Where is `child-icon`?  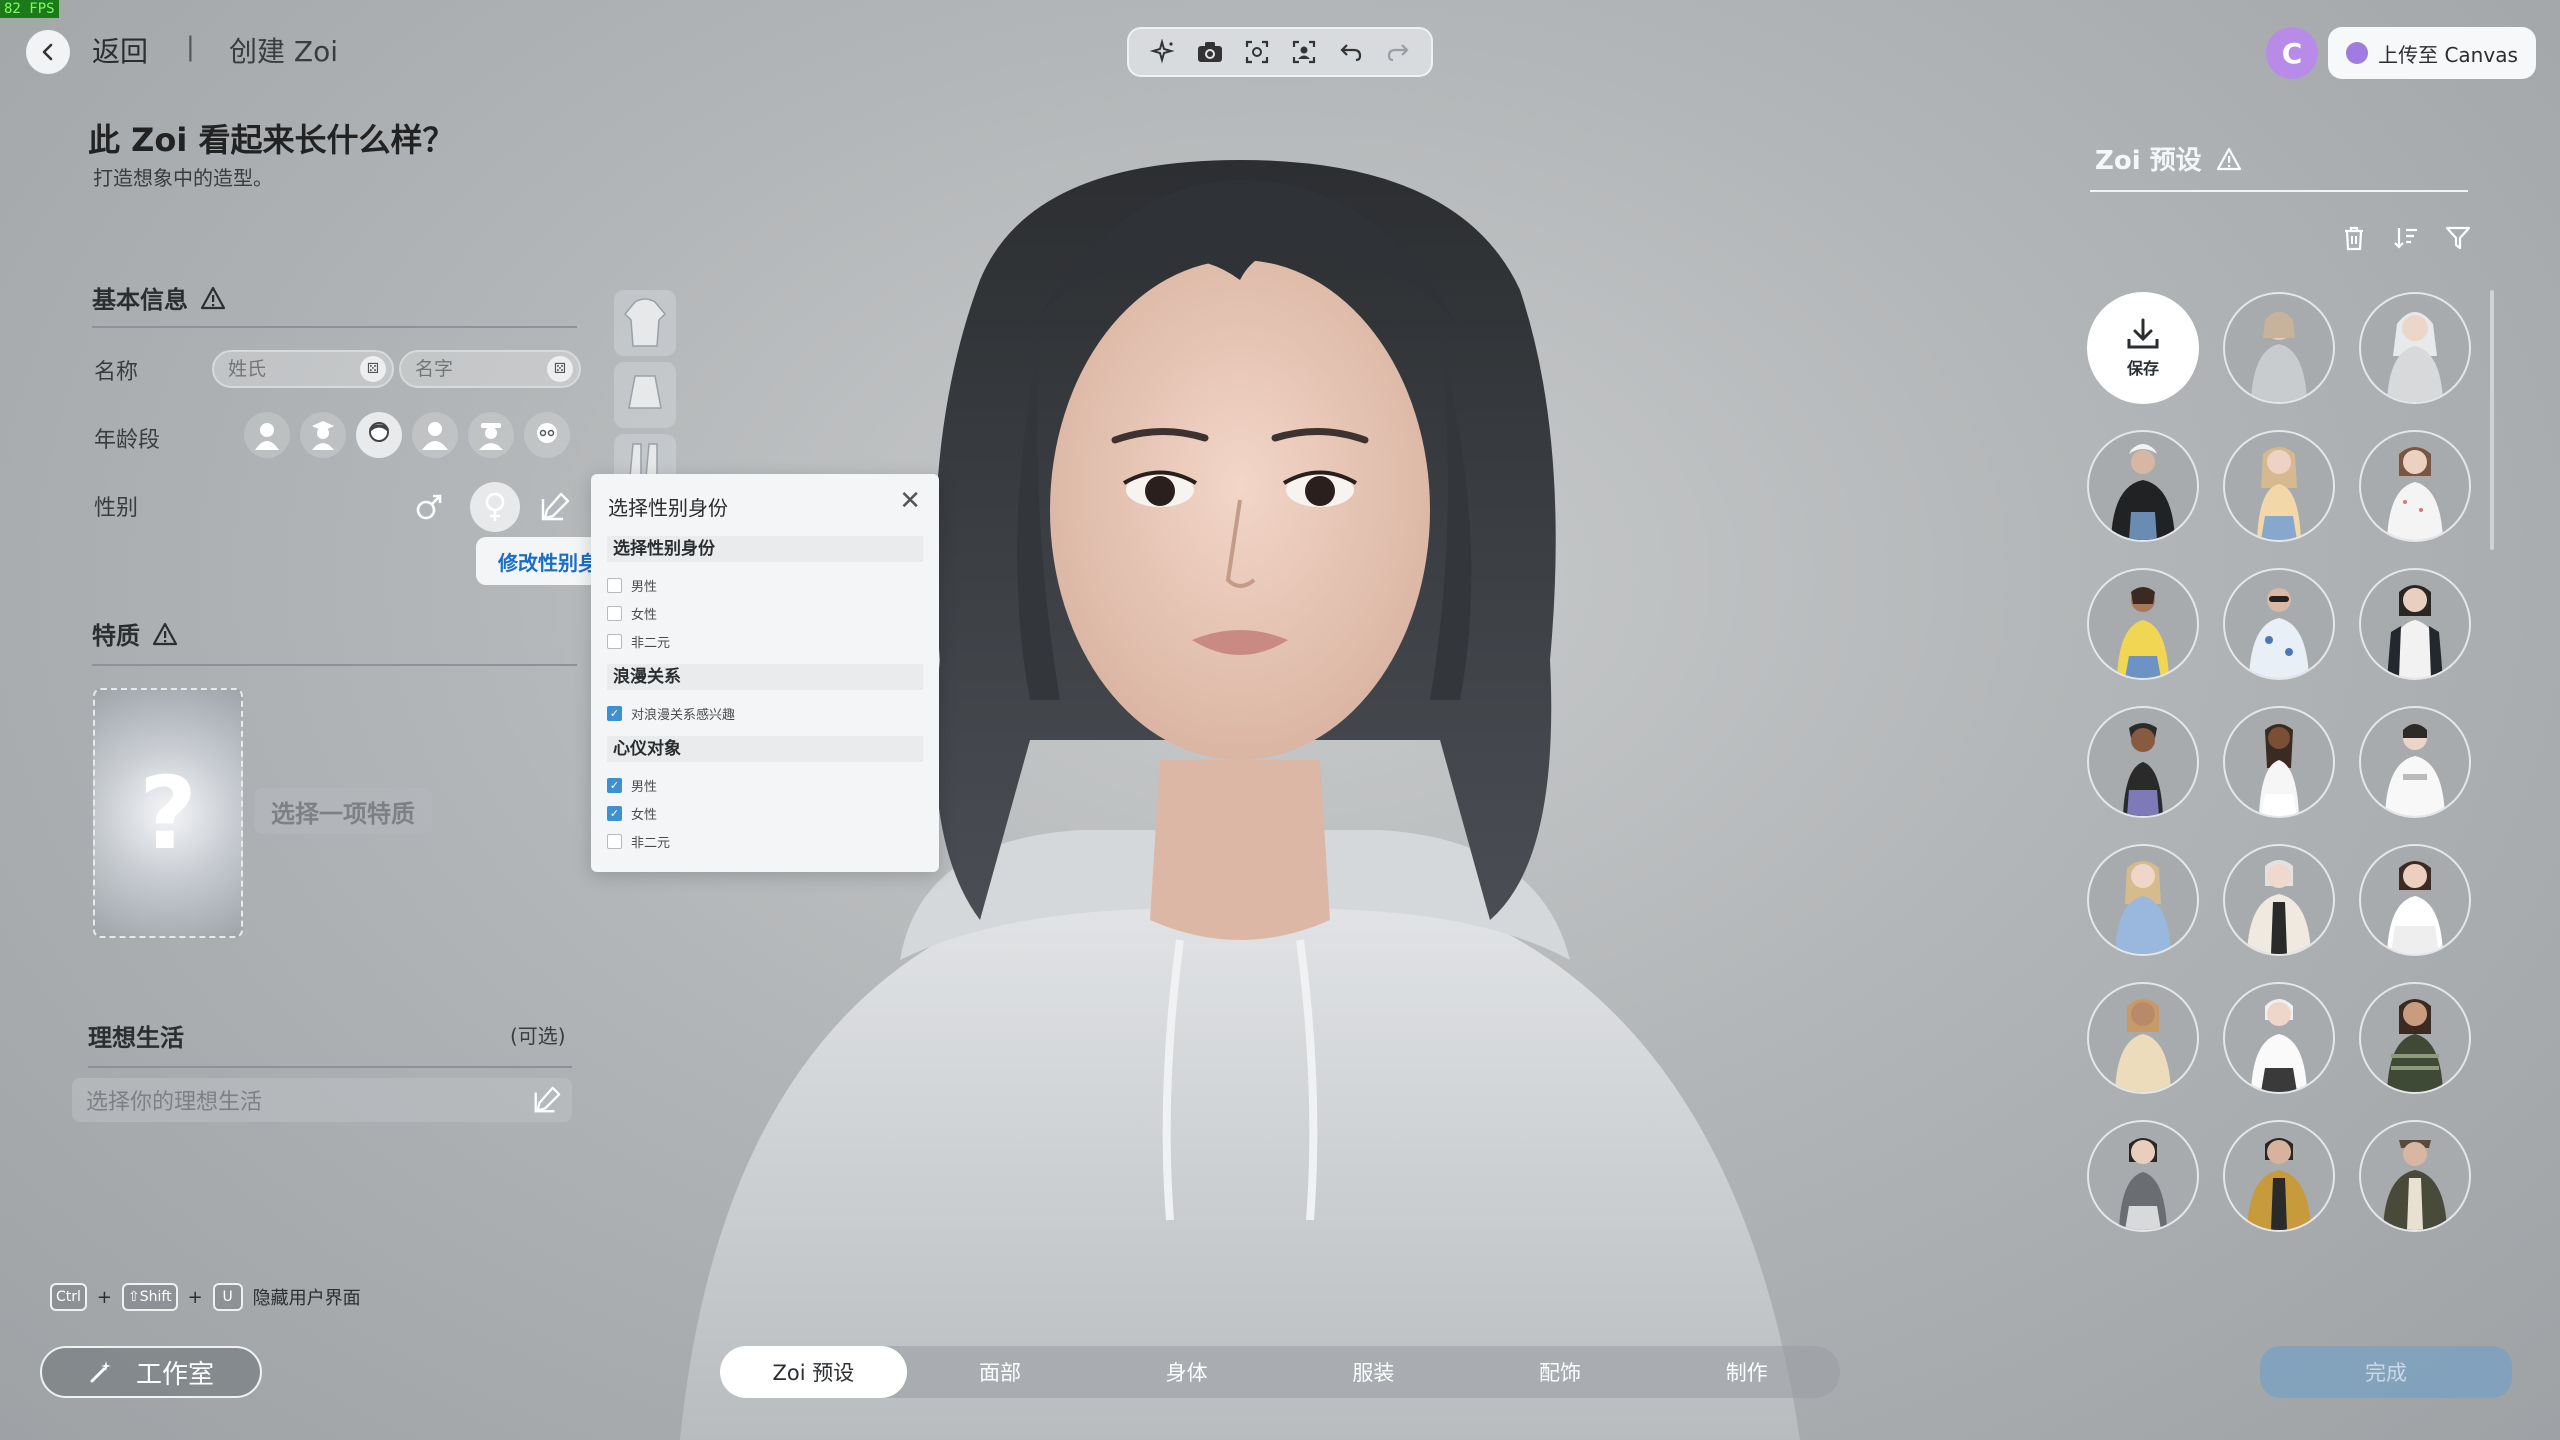
child-icon is located at coordinates (323, 435).